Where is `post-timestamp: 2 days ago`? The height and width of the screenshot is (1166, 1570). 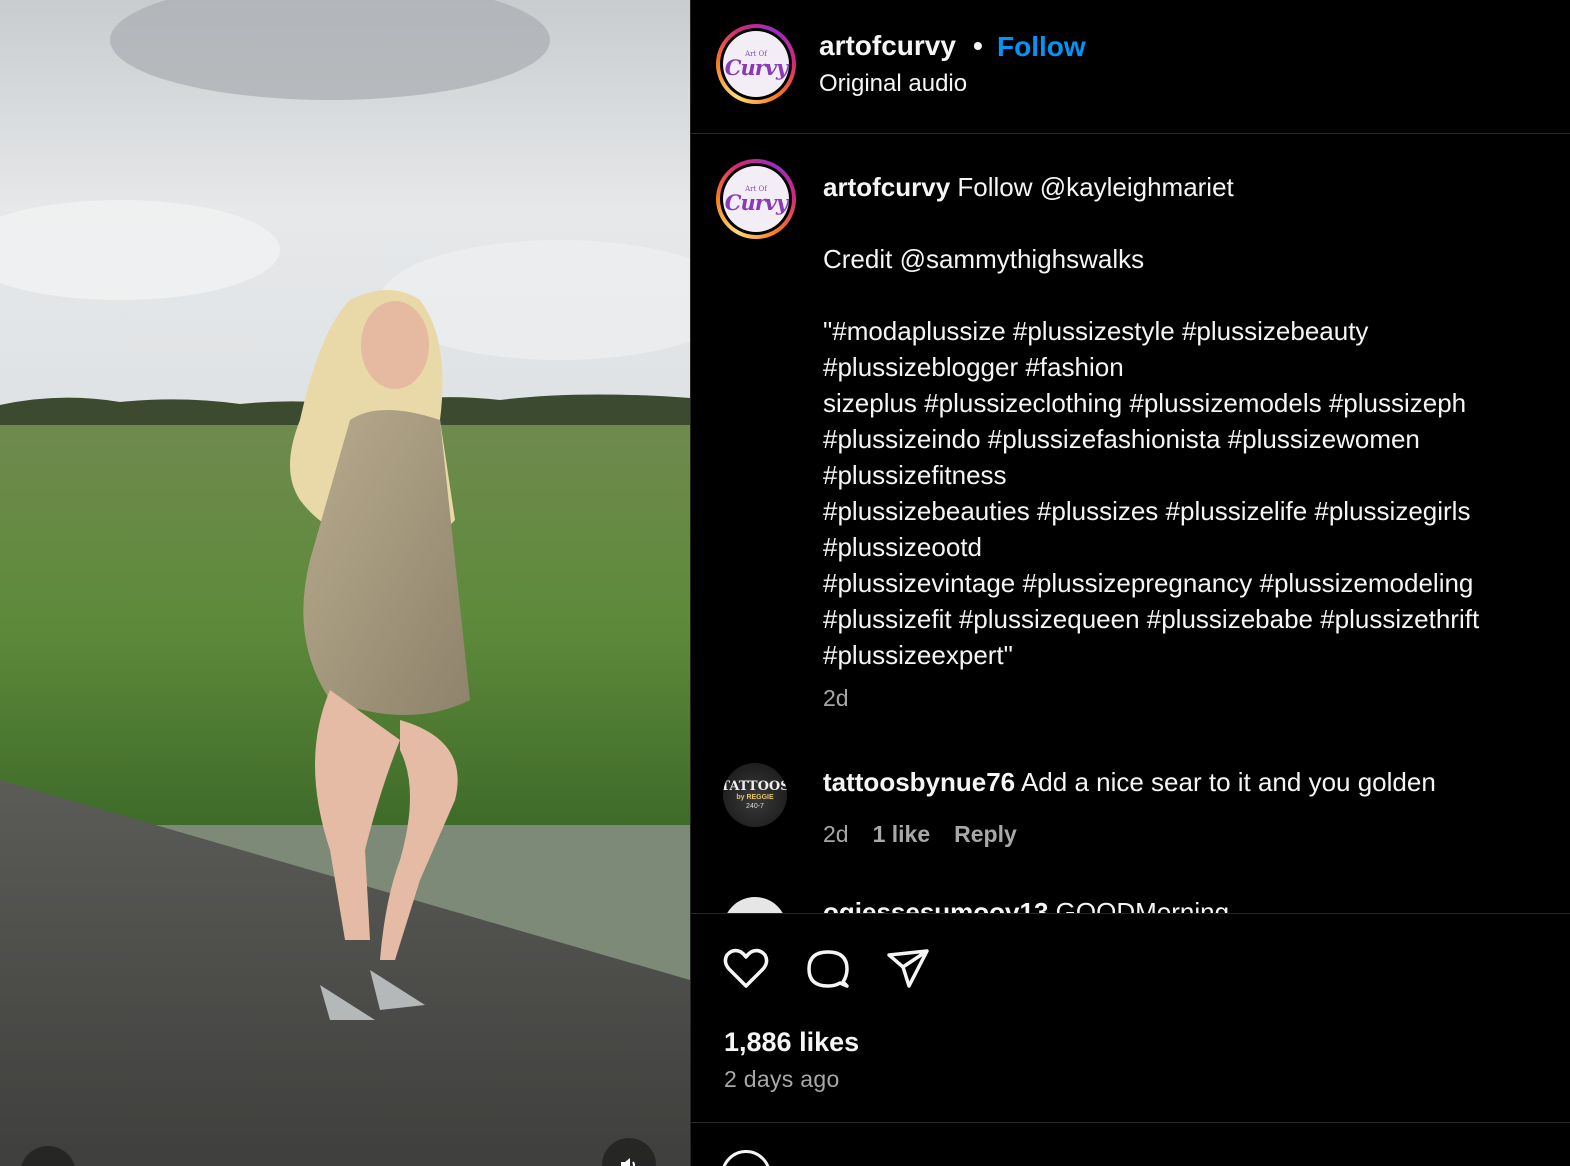
post-timestamp: 2 days ago is located at coordinates (782, 1079).